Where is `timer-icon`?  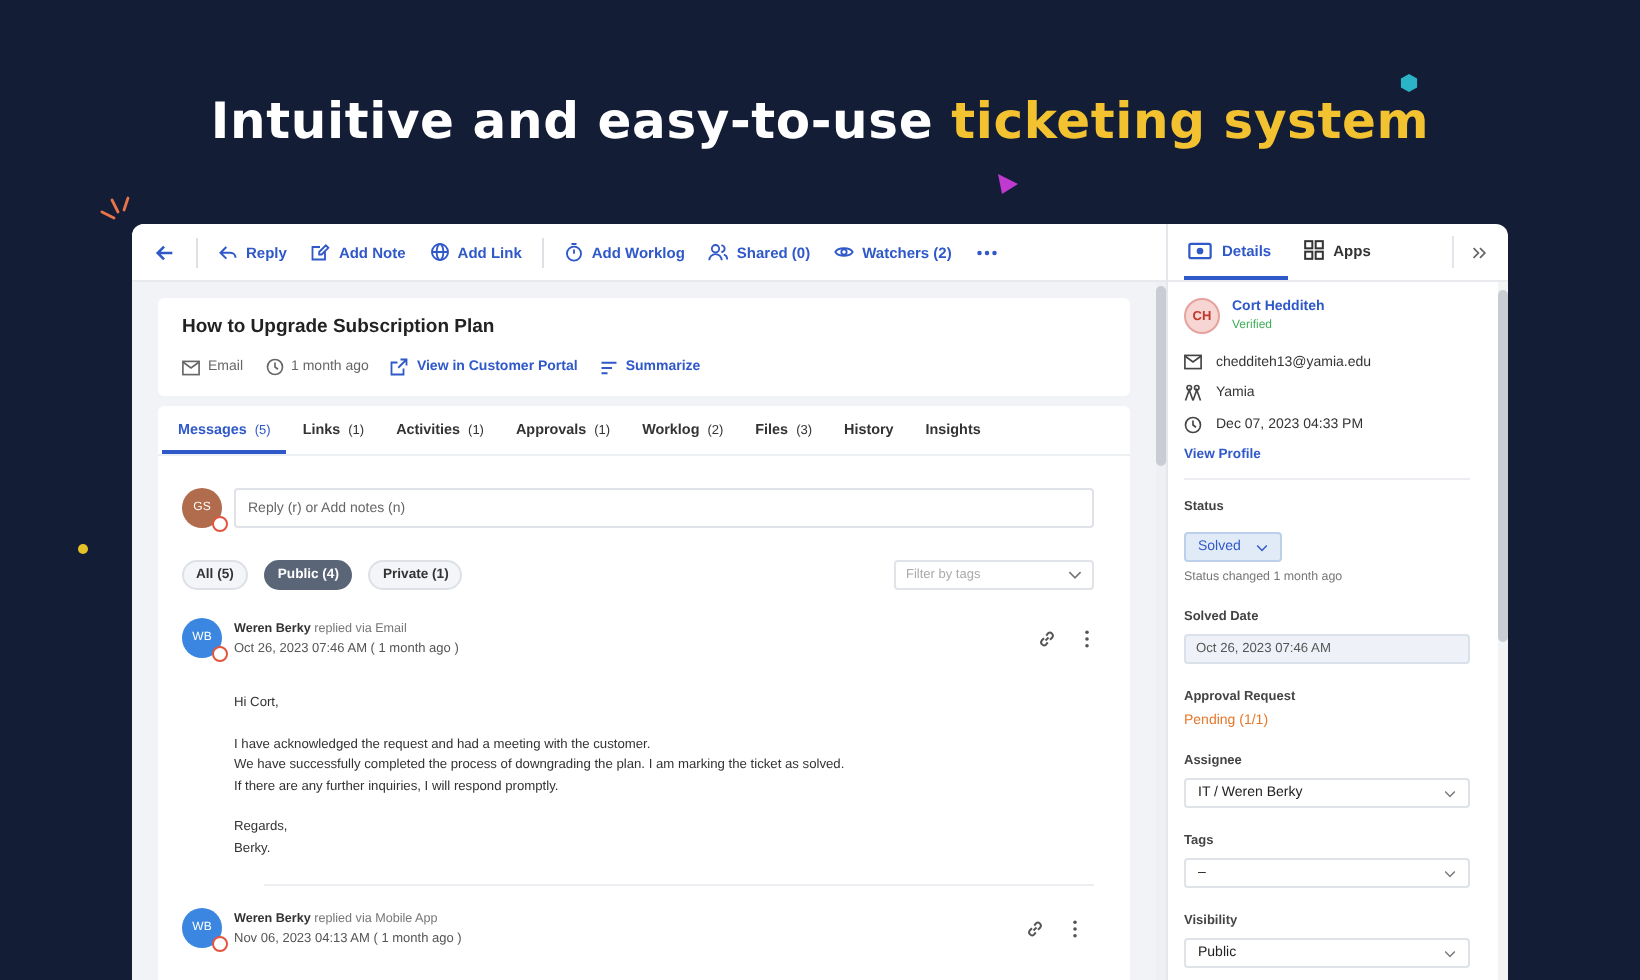 timer-icon is located at coordinates (573, 252).